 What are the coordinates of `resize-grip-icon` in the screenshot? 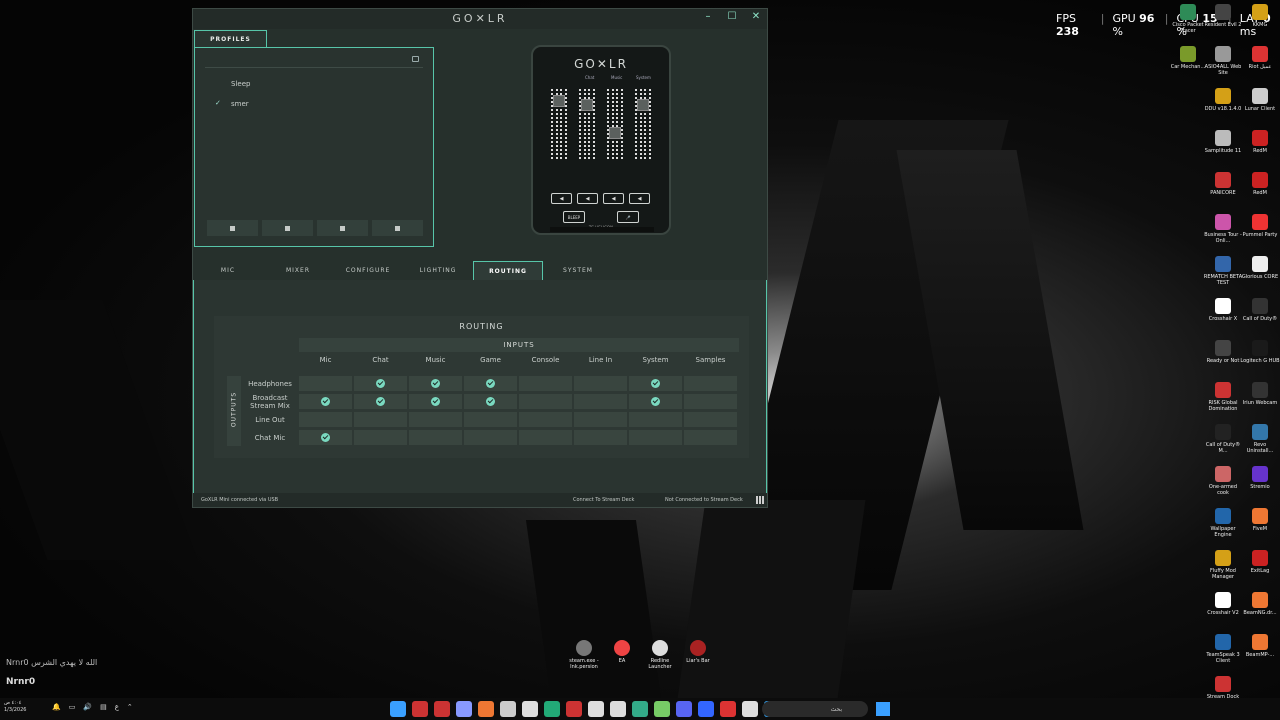 It's located at (760, 500).